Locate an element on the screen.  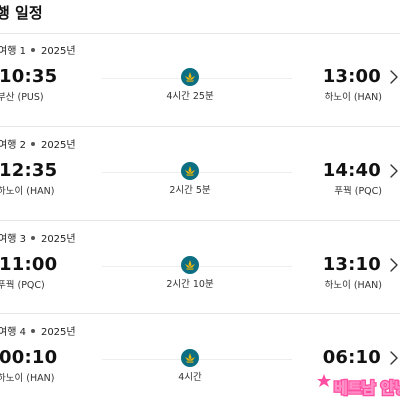
departure-airport: 푸꿕 (PQC) is located at coordinates (22, 285).